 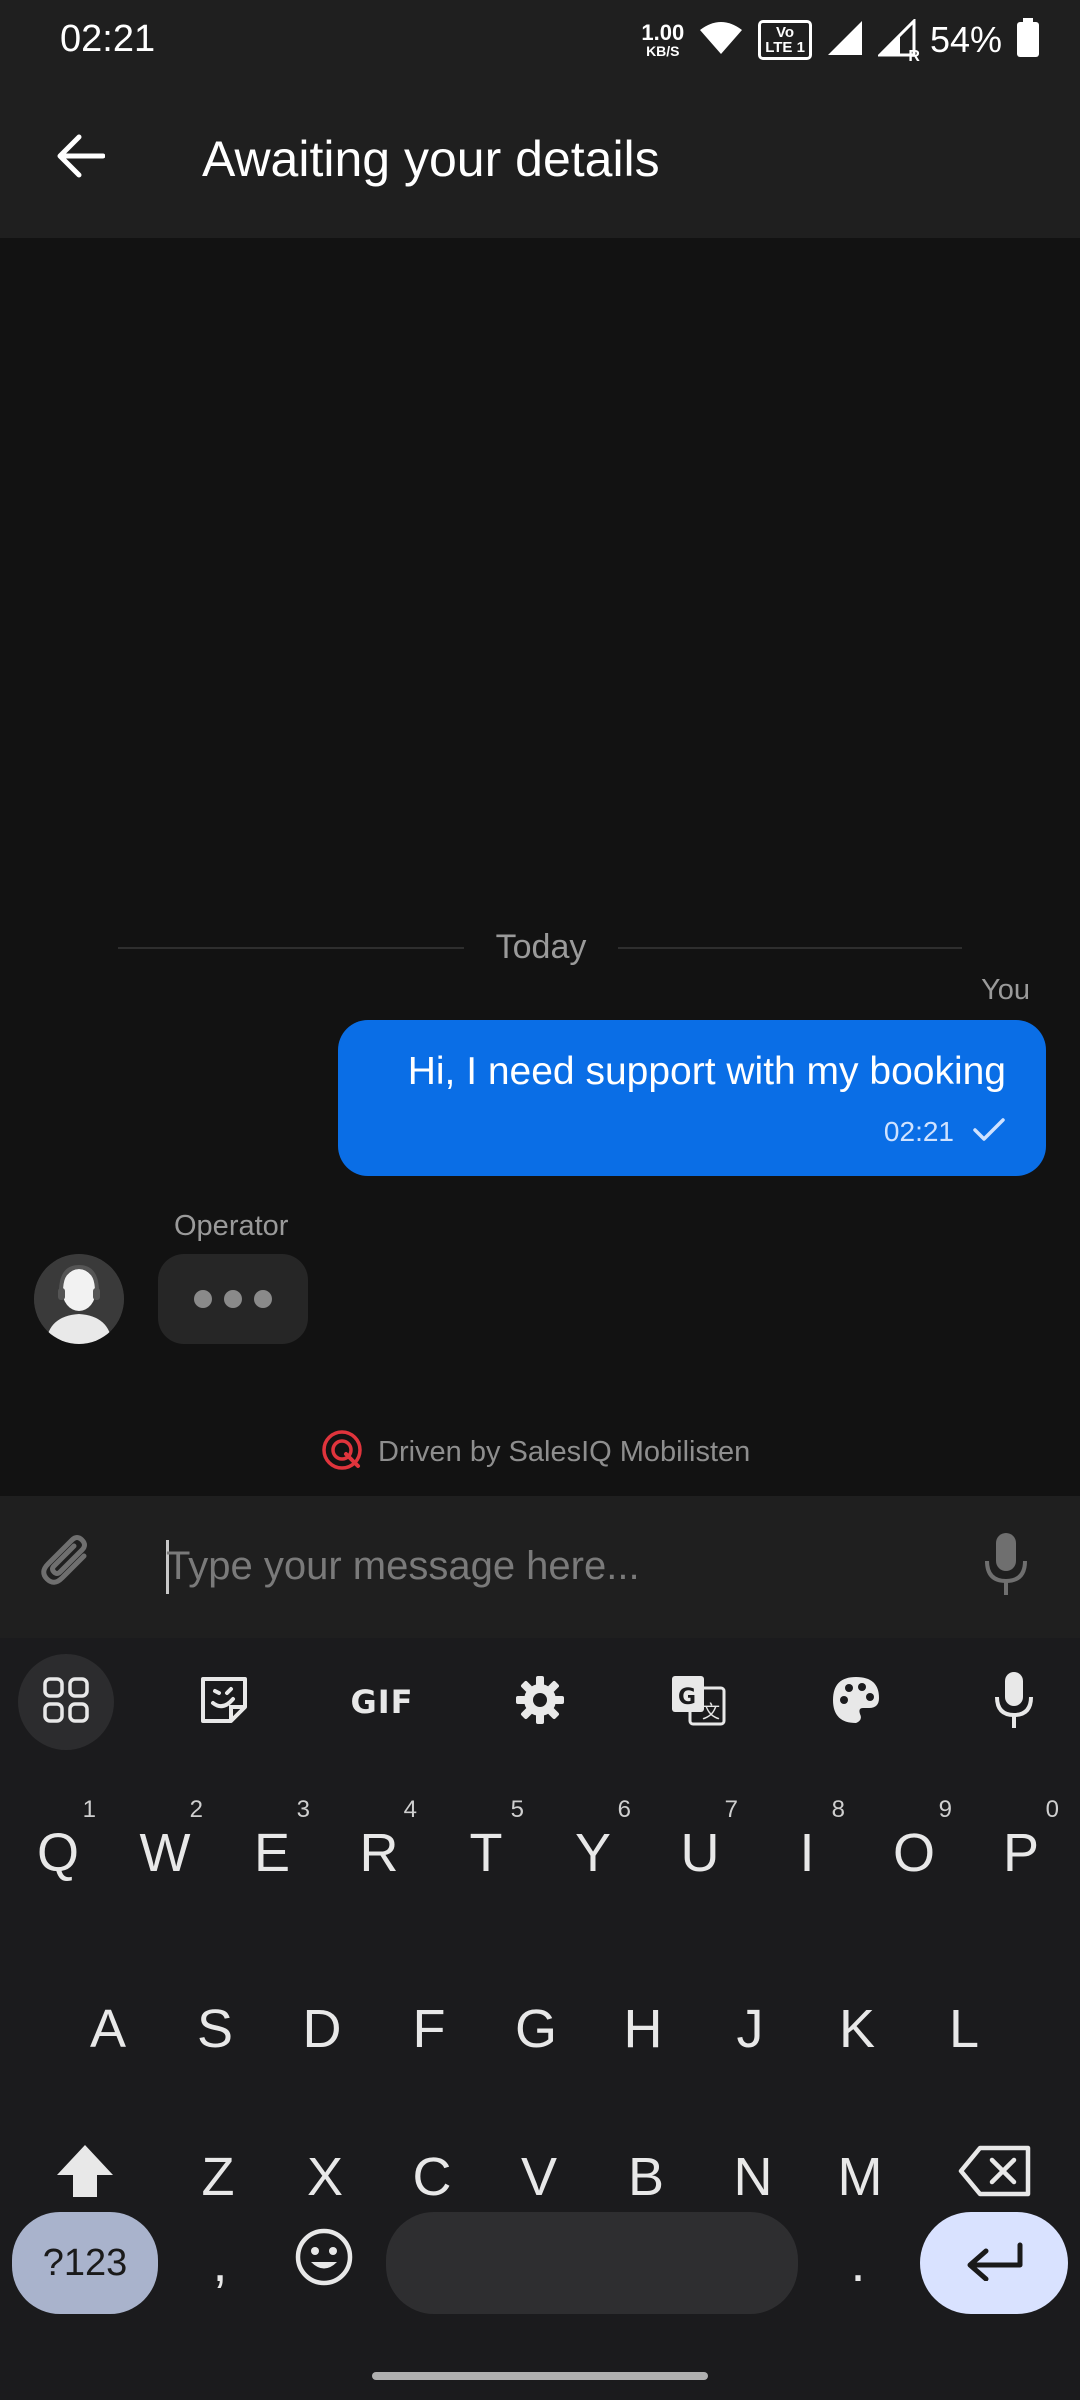 I want to click on key-number-hint: 7, so click(x=731, y=1809).